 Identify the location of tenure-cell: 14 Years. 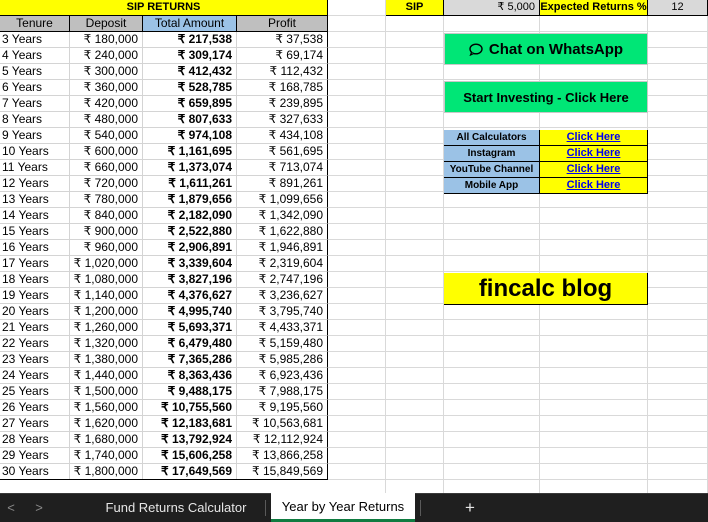
(35, 216).